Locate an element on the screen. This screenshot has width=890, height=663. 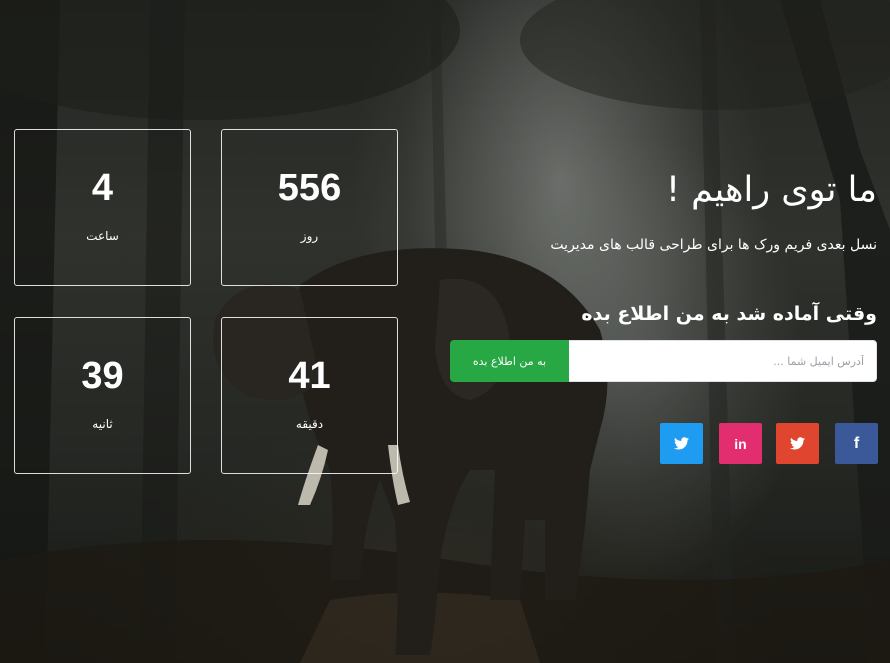
countdown-days-box: 556 روز is located at coordinates (309, 207).